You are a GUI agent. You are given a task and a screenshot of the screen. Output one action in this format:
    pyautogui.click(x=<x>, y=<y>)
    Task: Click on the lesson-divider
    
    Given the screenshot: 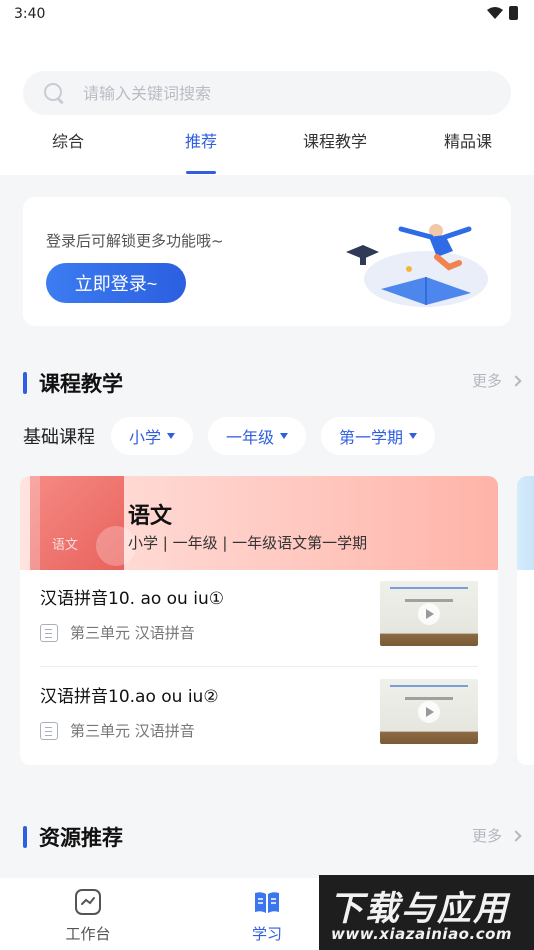 What is the action you would take?
    pyautogui.click(x=259, y=666)
    